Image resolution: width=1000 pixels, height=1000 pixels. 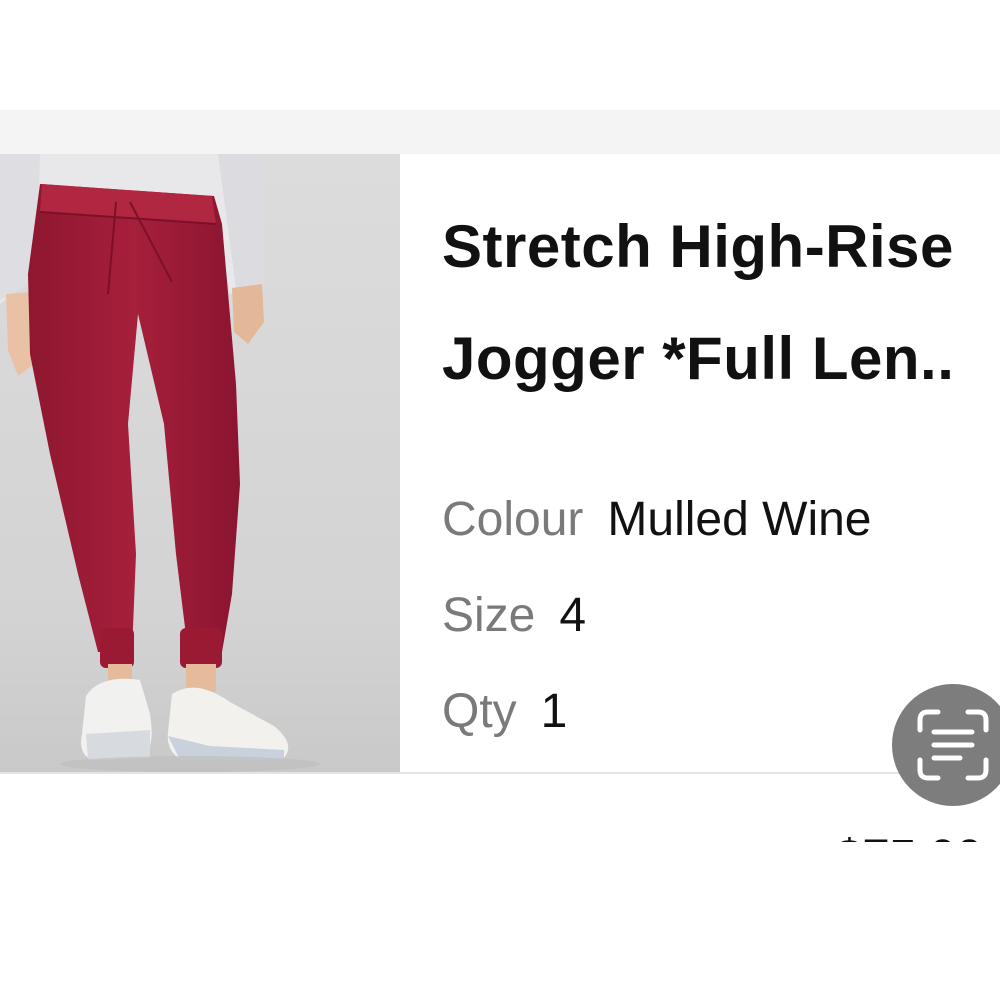 I want to click on item-price-partial: $75.00, so click(x=918, y=830).